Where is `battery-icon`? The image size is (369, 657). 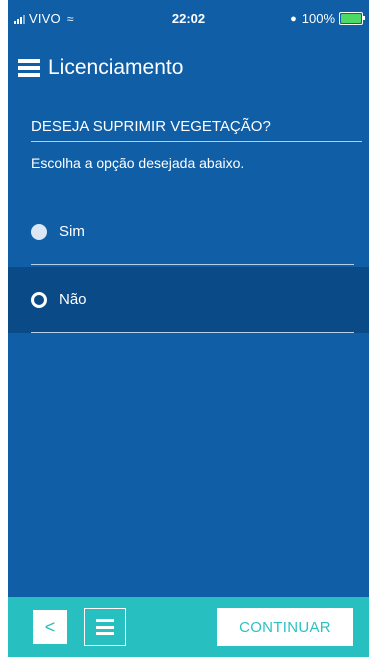 battery-icon is located at coordinates (352, 18).